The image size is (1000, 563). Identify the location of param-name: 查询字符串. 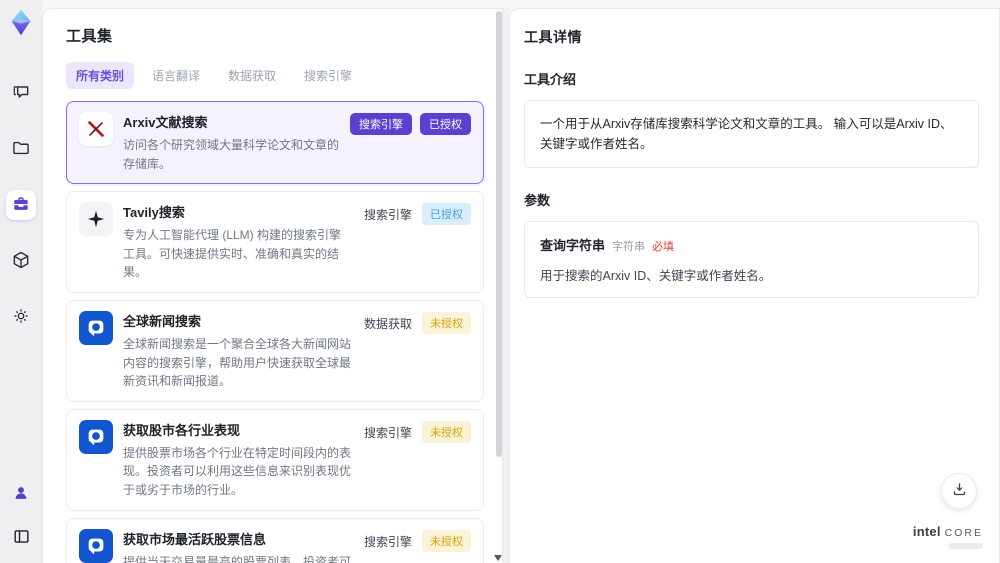
(573, 245).